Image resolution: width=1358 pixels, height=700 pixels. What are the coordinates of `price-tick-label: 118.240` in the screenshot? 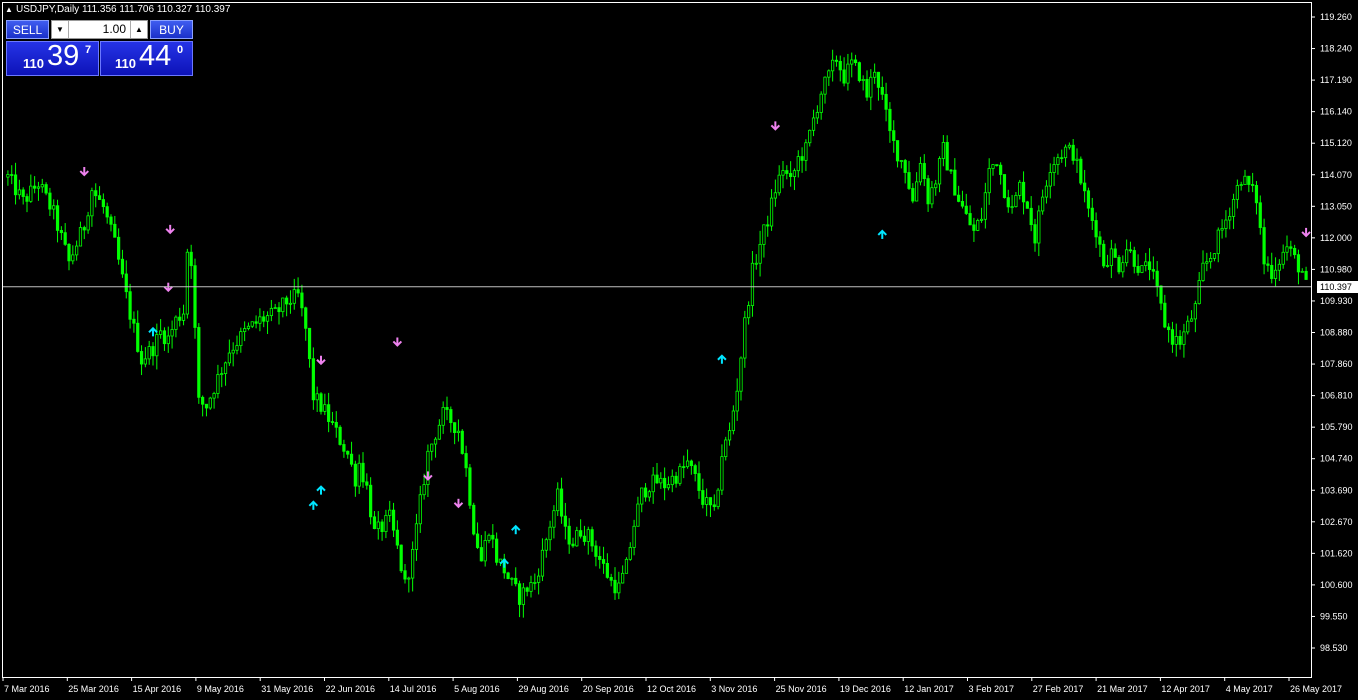 It's located at (1336, 49).